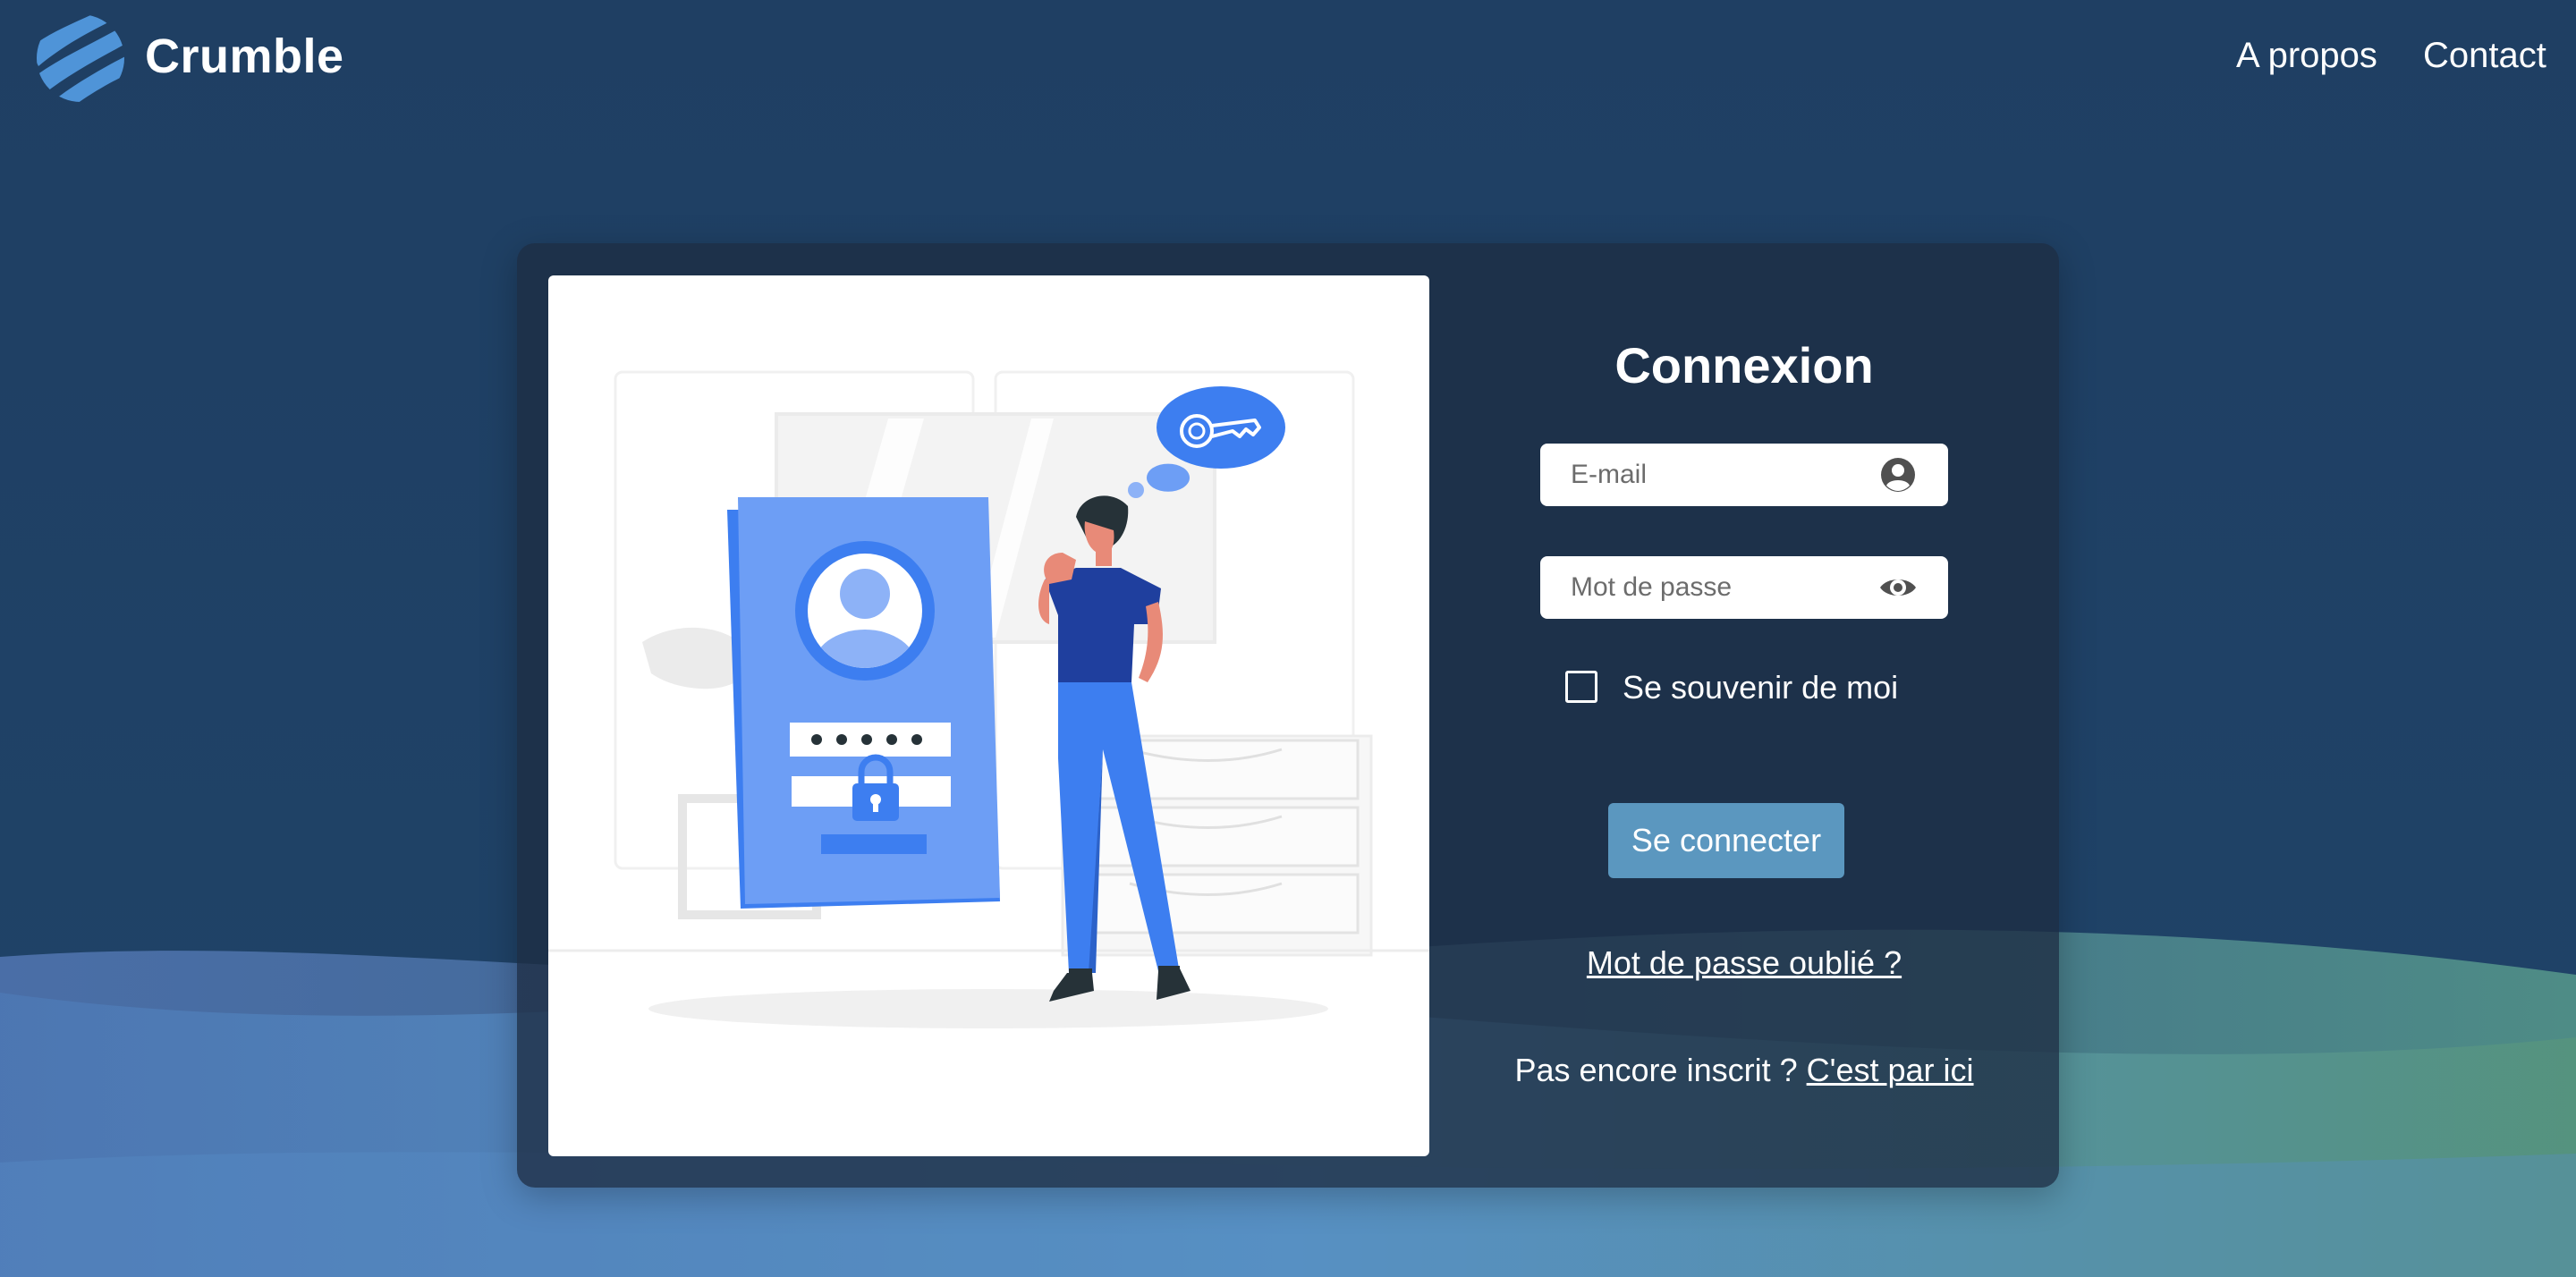 Image resolution: width=2576 pixels, height=1277 pixels. What do you see at coordinates (80, 58) in the screenshot?
I see `crumble-logo-icon` at bounding box center [80, 58].